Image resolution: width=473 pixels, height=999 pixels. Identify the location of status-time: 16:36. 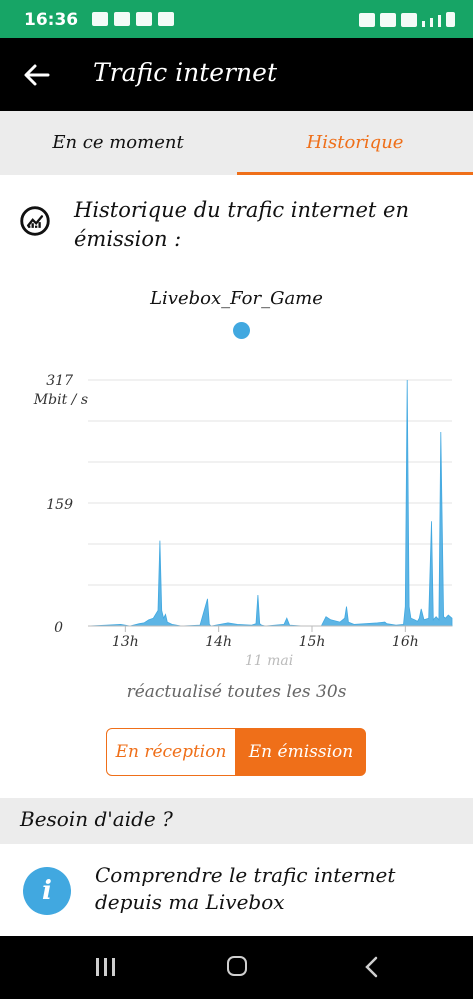
(51, 20).